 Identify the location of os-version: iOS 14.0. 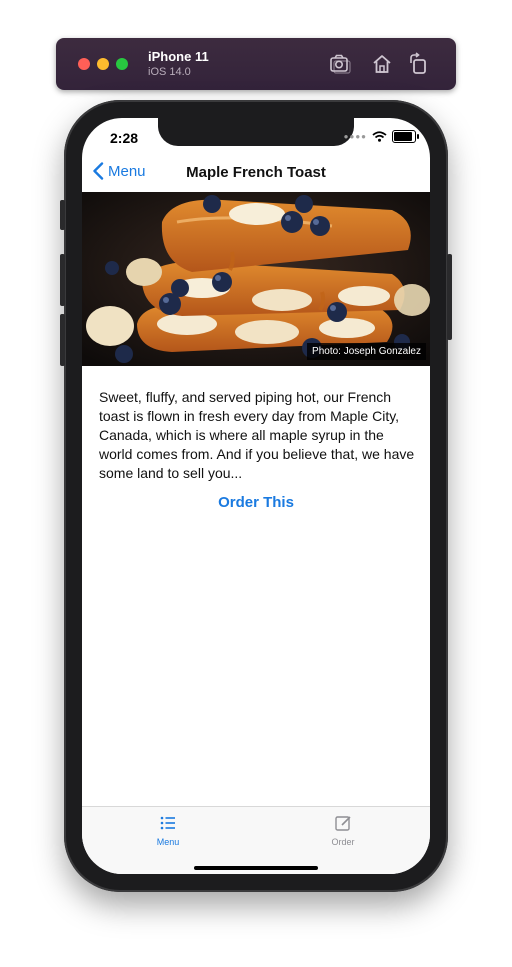
(169, 72).